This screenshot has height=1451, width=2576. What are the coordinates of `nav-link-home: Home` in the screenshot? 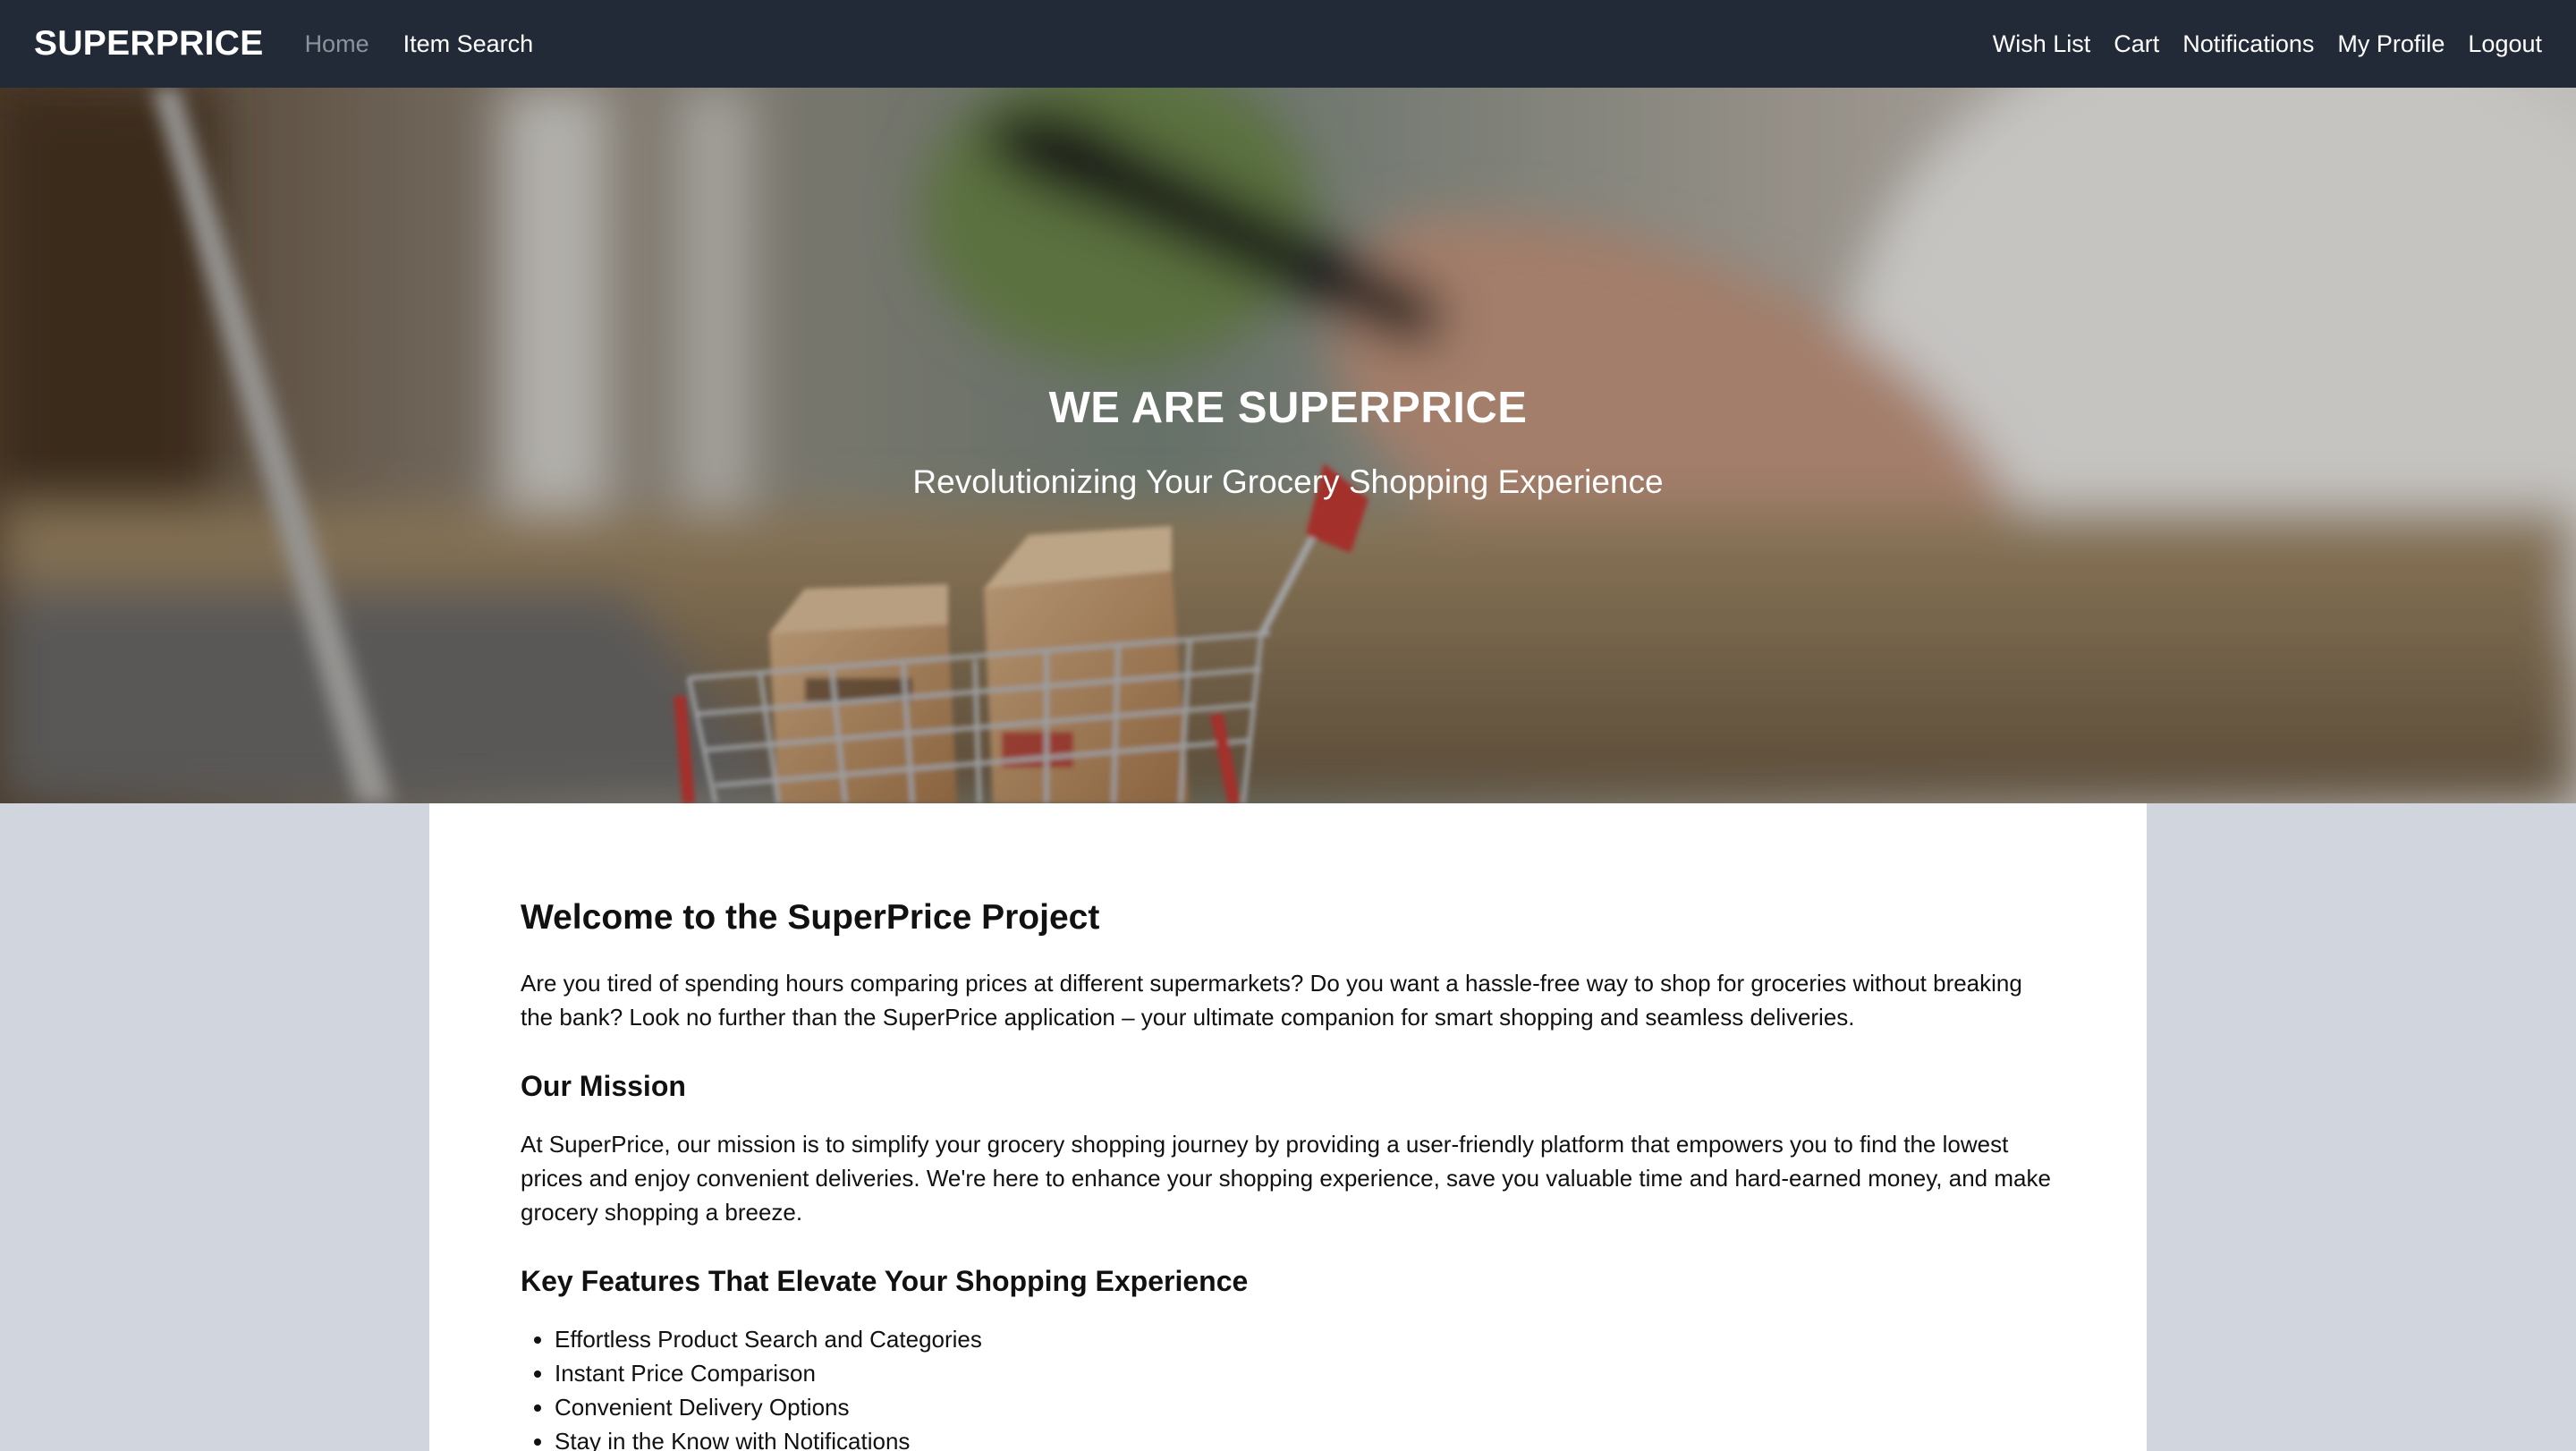 It's located at (337, 44).